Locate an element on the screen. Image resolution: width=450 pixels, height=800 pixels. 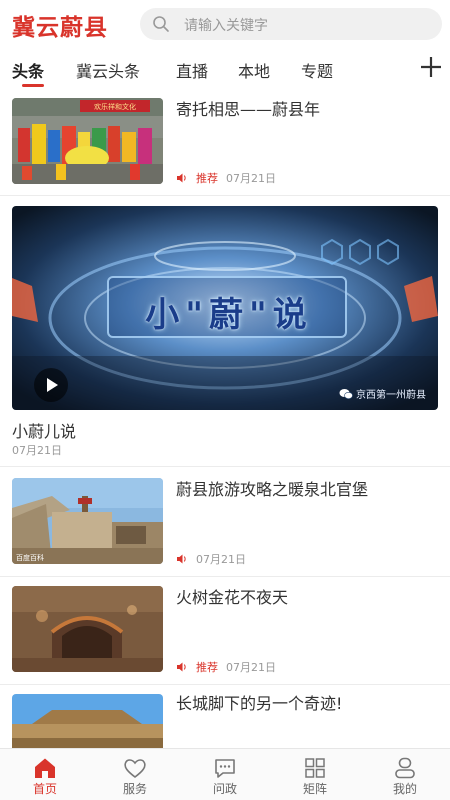
nav-mine: 我的 is located at coordinates (405, 774).